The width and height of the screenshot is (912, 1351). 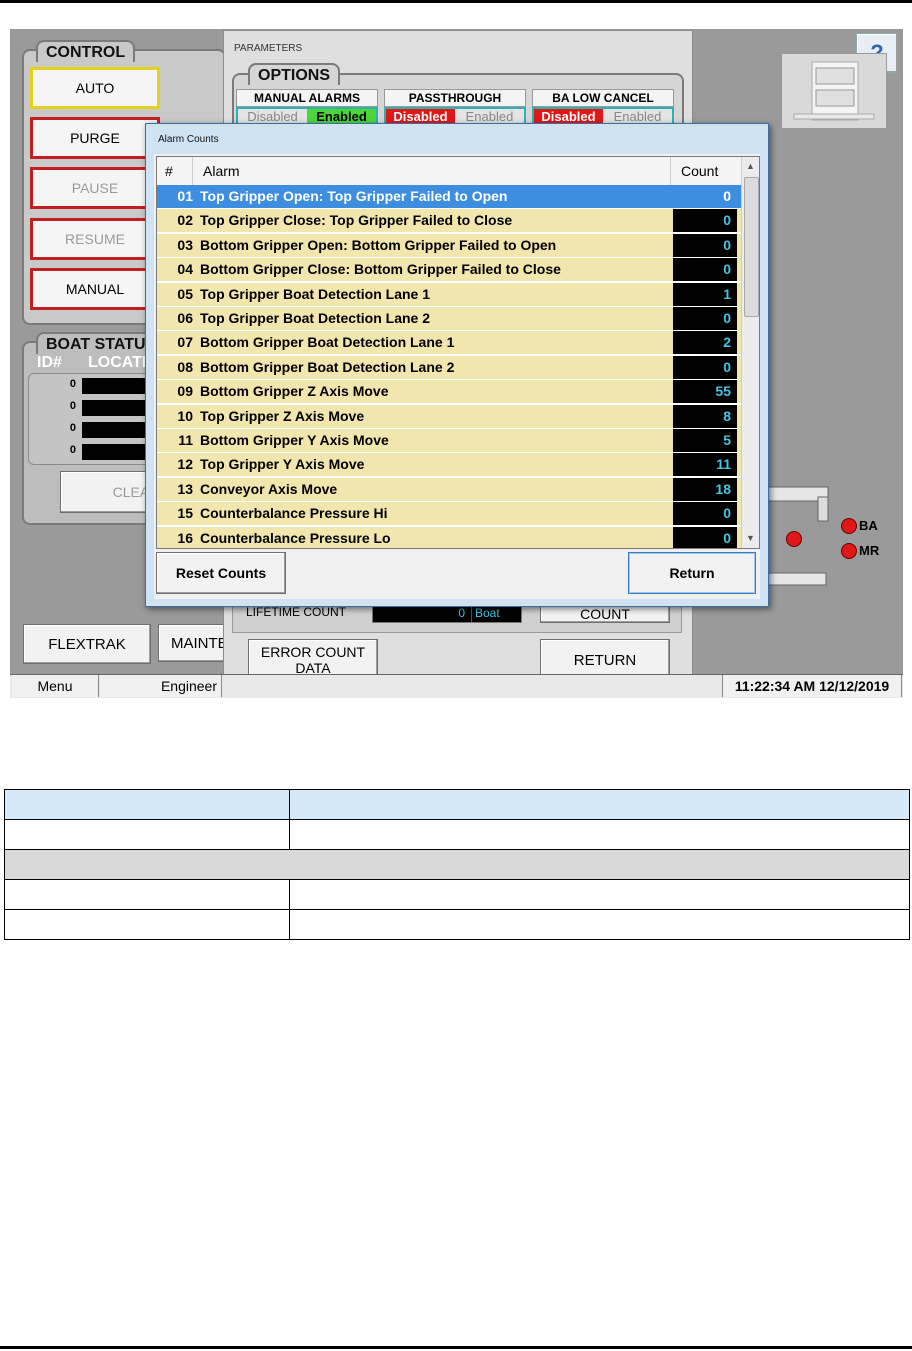 What do you see at coordinates (869, 550) in the screenshot?
I see `mr-label: MR` at bounding box center [869, 550].